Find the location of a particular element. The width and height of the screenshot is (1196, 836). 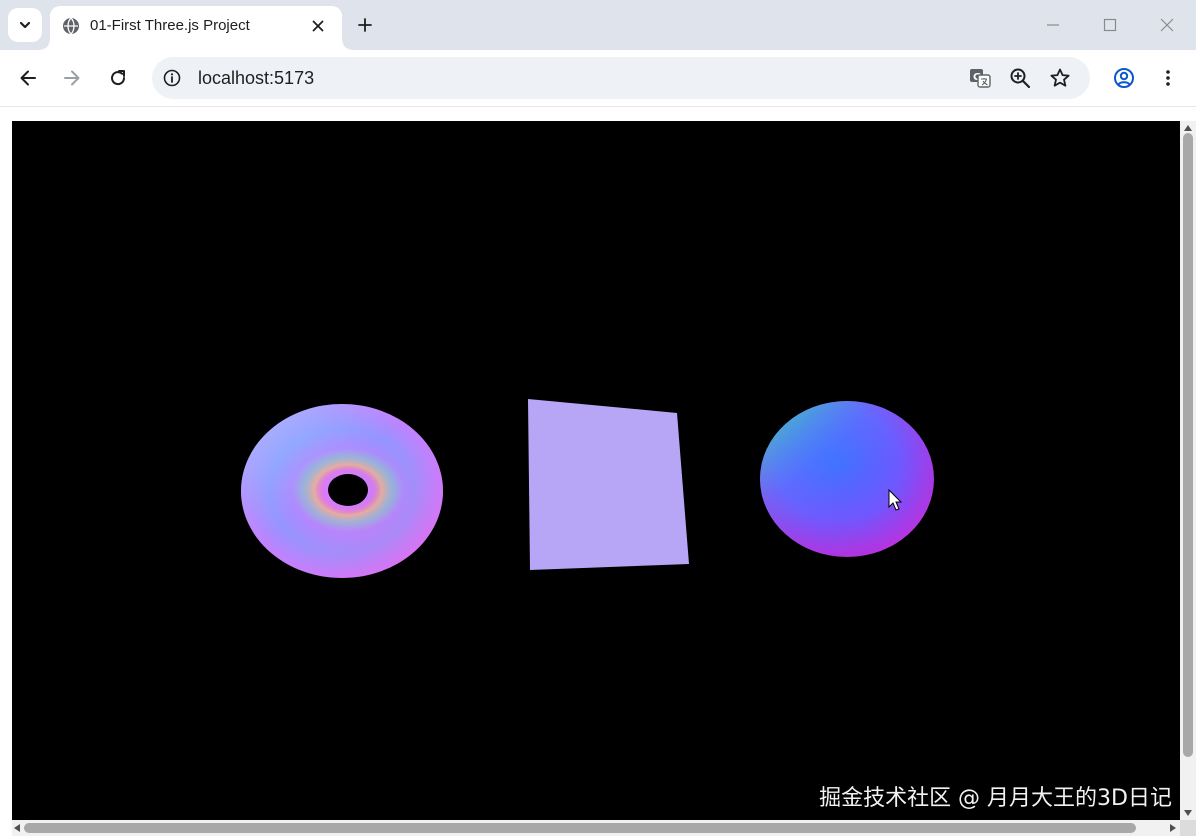

back-arrow-icon is located at coordinates (28, 78).